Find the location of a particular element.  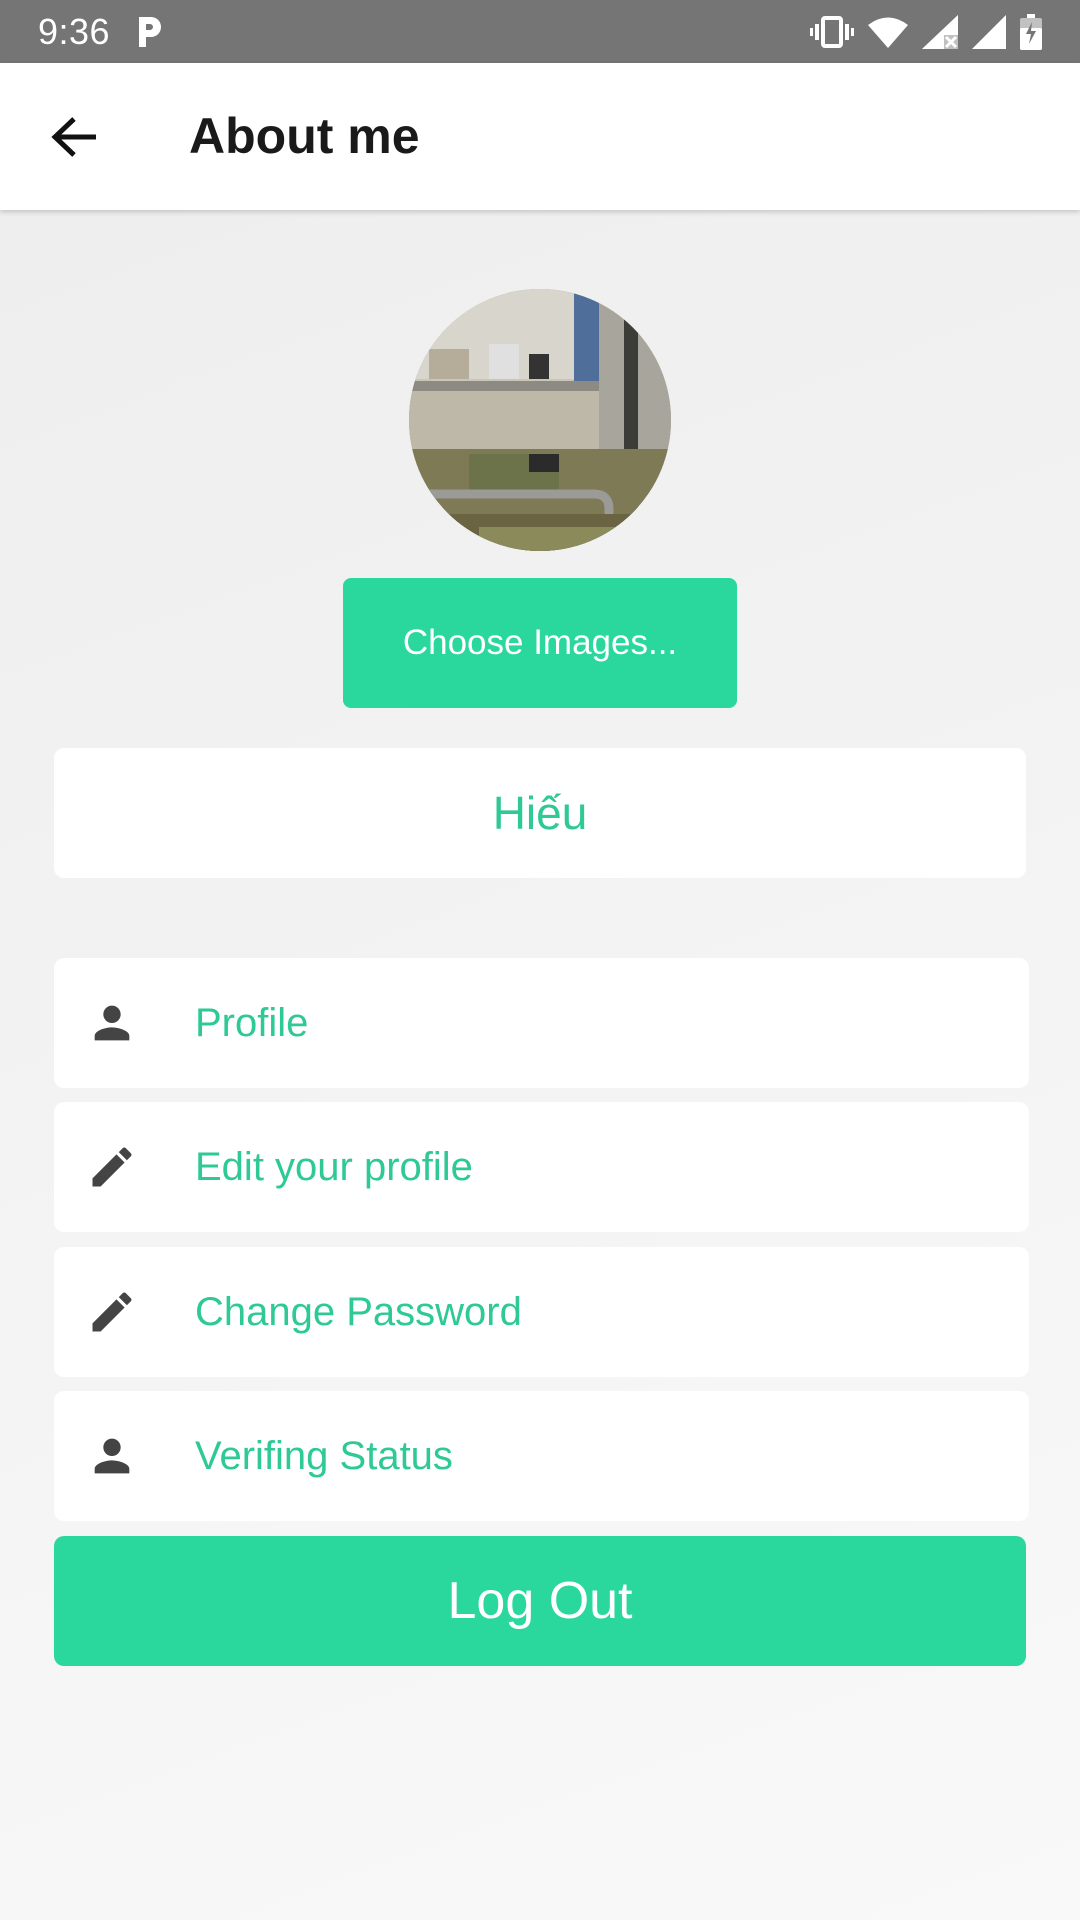

user-name-text: Hiếu is located at coordinates (540, 813).